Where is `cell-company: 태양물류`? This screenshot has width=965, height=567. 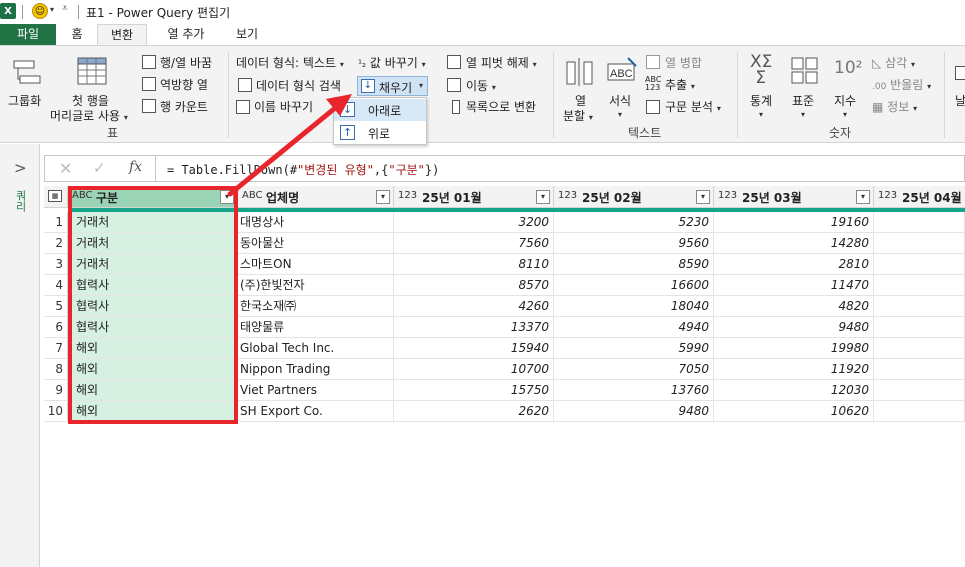 cell-company: 태양물류 is located at coordinates (316, 327).